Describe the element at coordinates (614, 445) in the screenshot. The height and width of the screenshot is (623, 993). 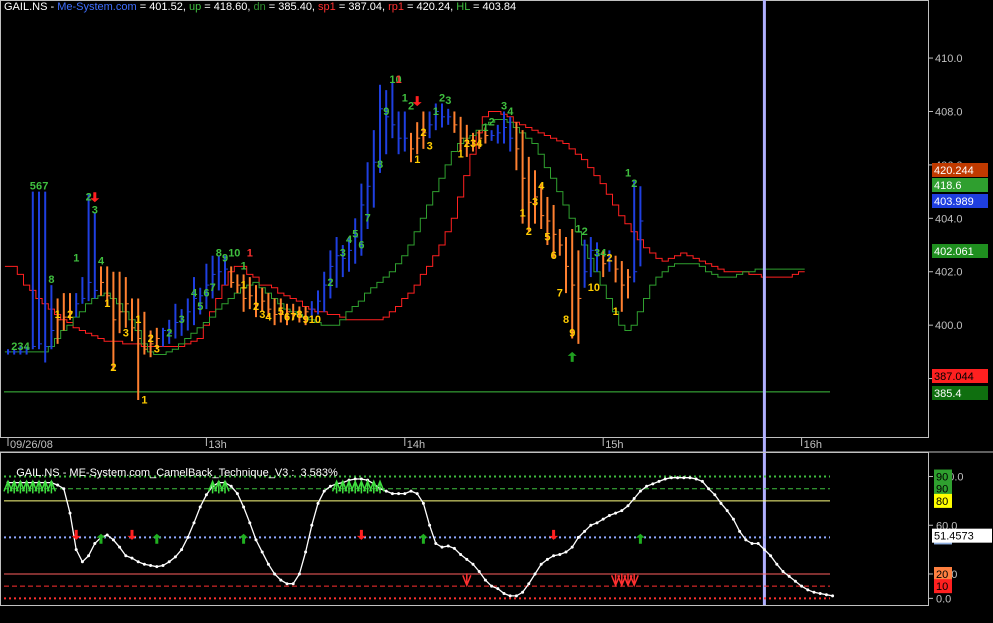
I see `time-tick-label: 15h` at that location.